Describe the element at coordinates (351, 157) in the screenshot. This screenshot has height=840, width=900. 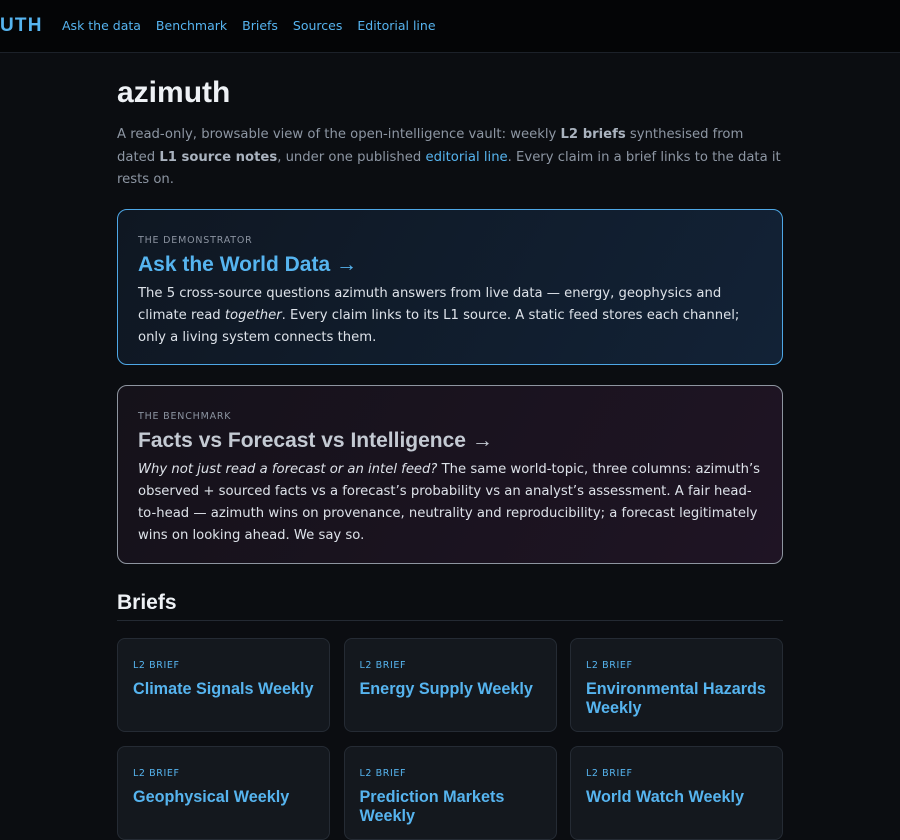
I see `intro-text-3: , under one published` at that location.